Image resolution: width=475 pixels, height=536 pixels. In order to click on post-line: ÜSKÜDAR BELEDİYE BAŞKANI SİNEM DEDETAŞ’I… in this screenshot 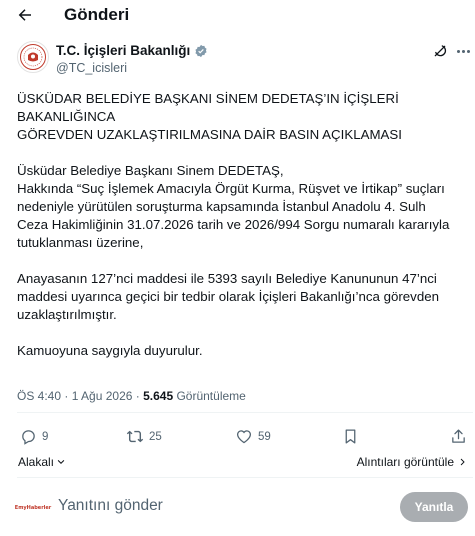, I will do `click(208, 98)`.